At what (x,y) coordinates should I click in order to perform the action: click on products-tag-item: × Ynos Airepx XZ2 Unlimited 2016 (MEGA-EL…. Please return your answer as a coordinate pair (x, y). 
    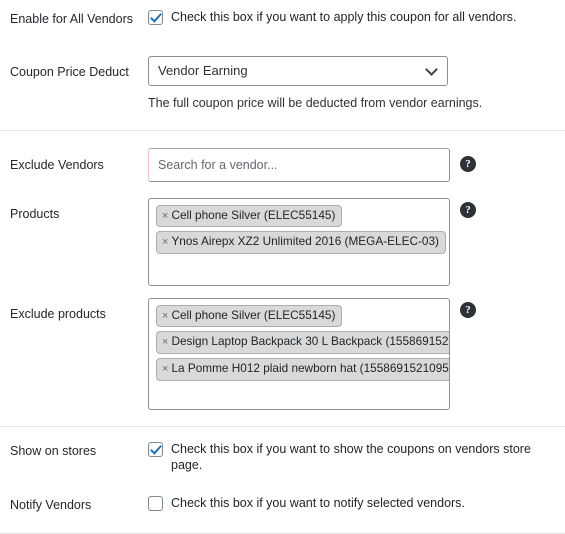
    Looking at the image, I should click on (301, 243).